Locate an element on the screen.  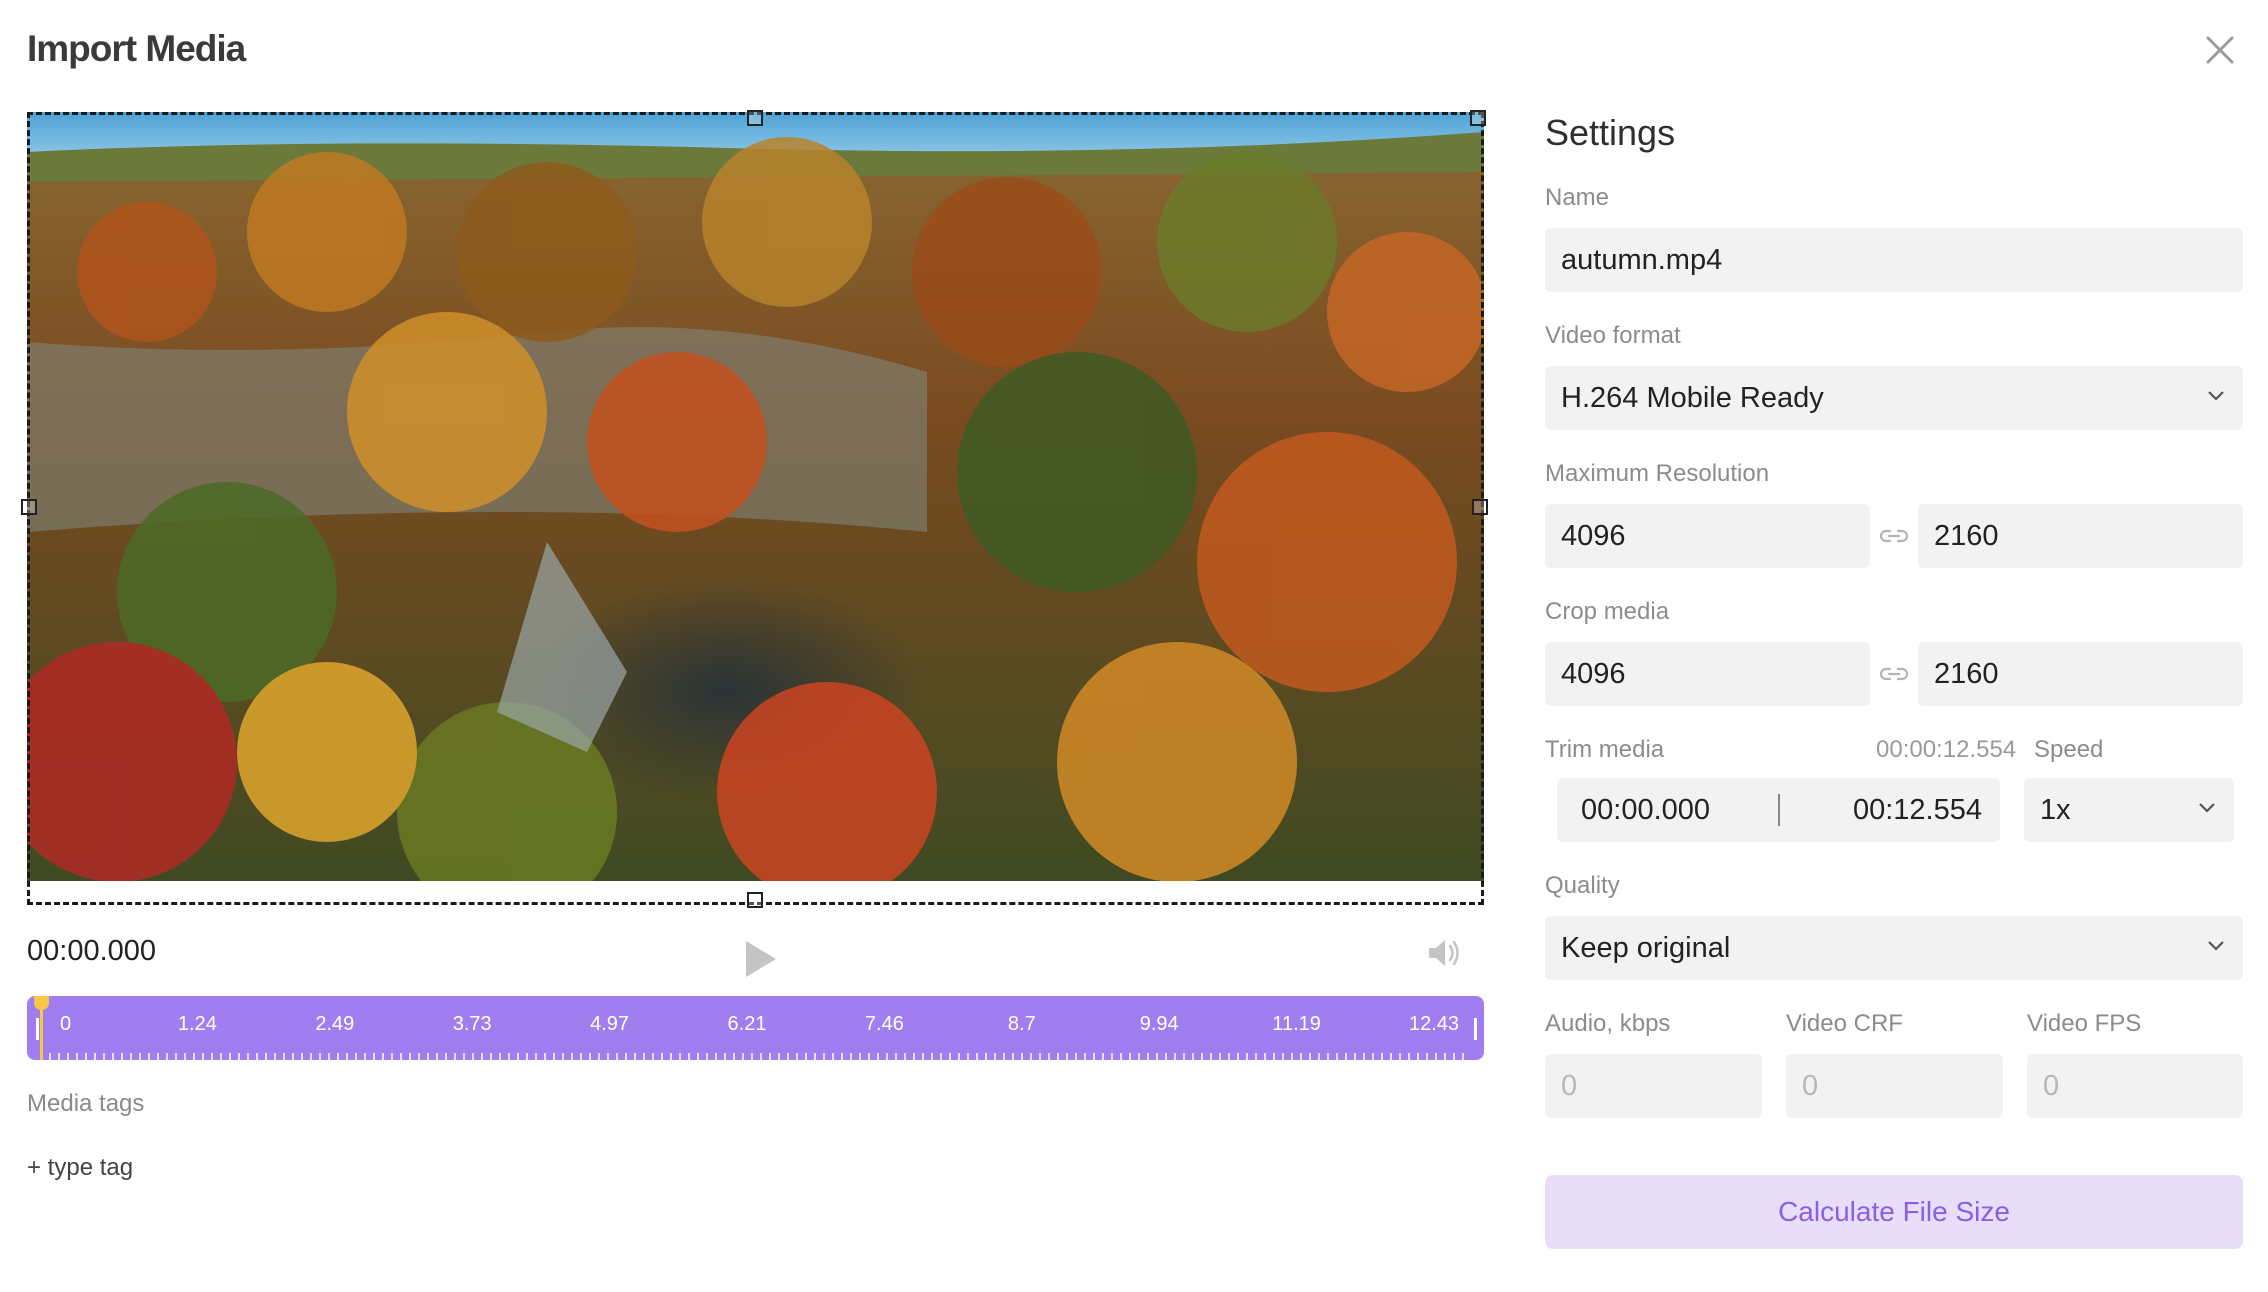
timeline-label: 11.19 is located at coordinates (1296, 1024).